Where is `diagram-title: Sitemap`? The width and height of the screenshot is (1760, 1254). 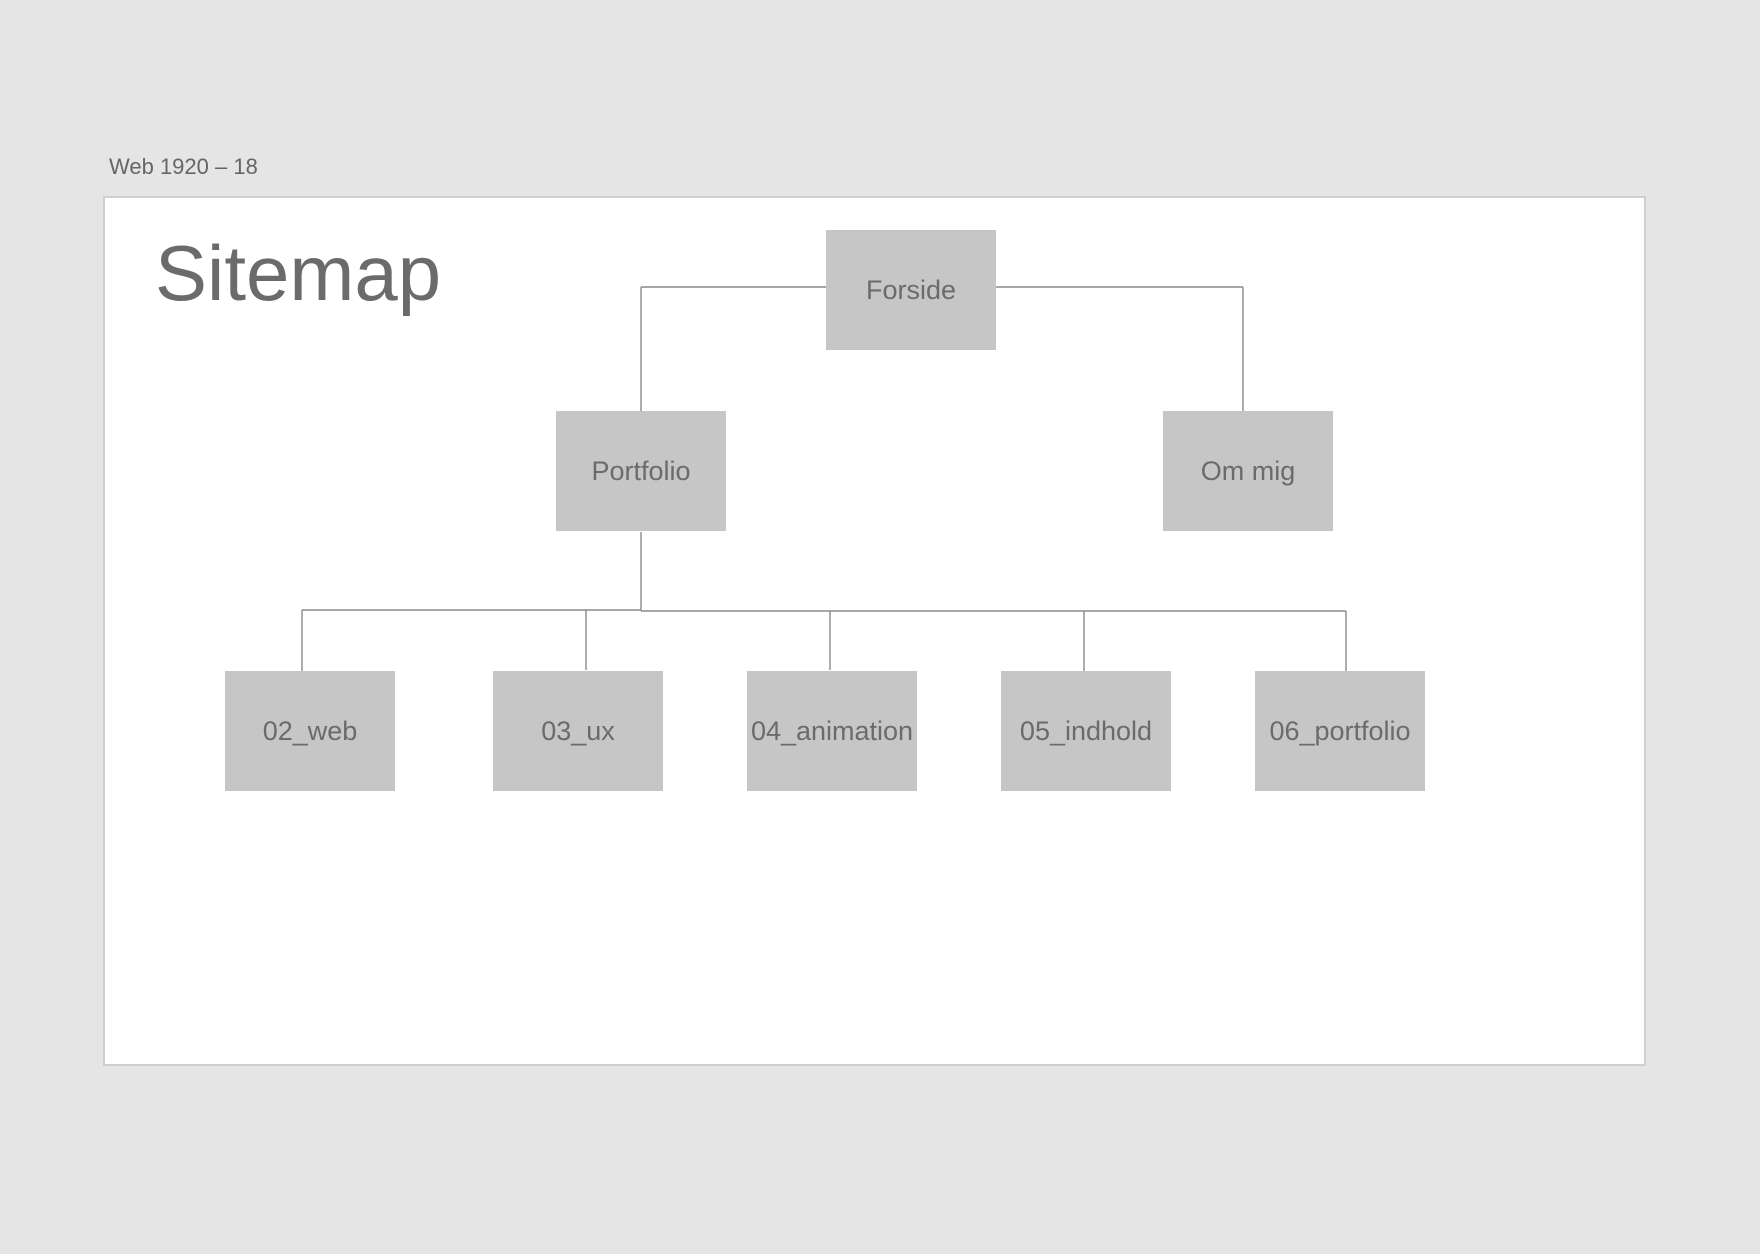 diagram-title: Sitemap is located at coordinates (298, 273).